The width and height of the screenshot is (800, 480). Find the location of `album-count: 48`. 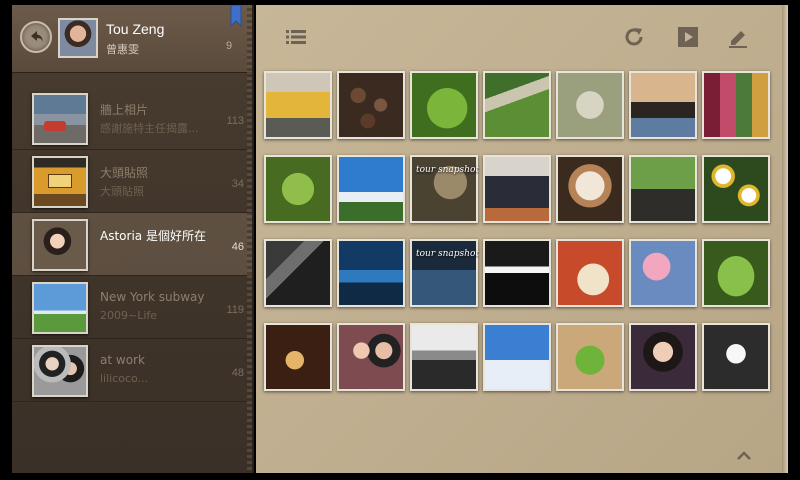

album-count: 48 is located at coordinates (237, 373).